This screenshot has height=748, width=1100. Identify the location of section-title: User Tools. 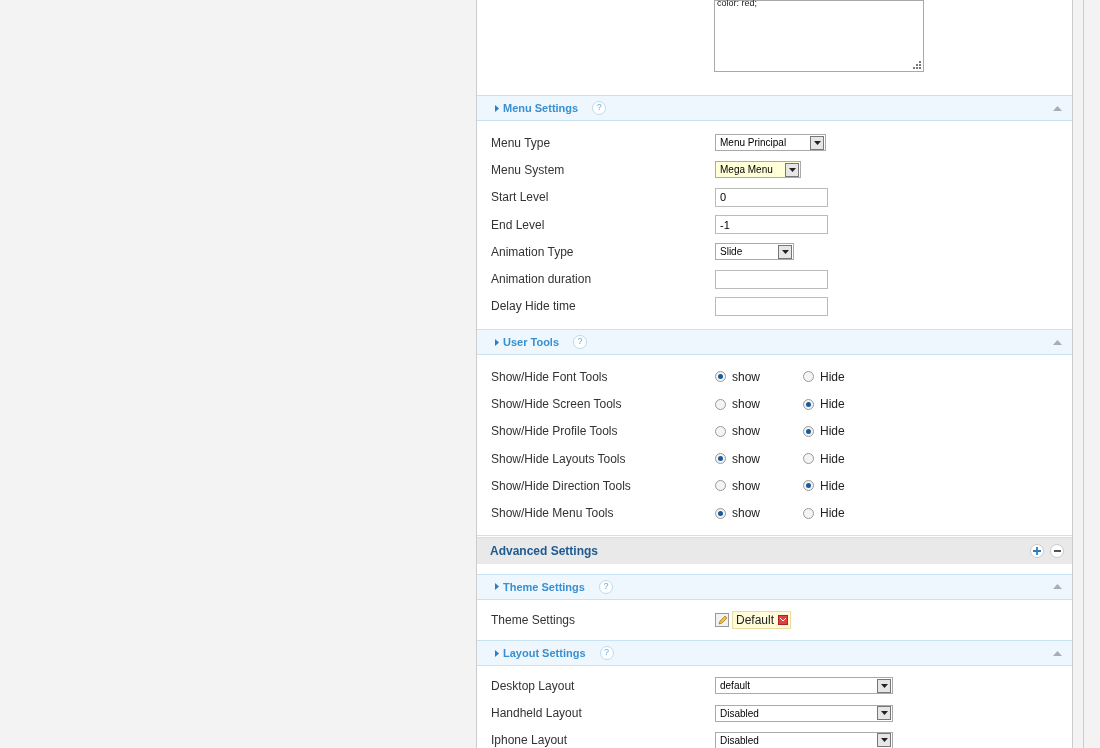
(531, 342).